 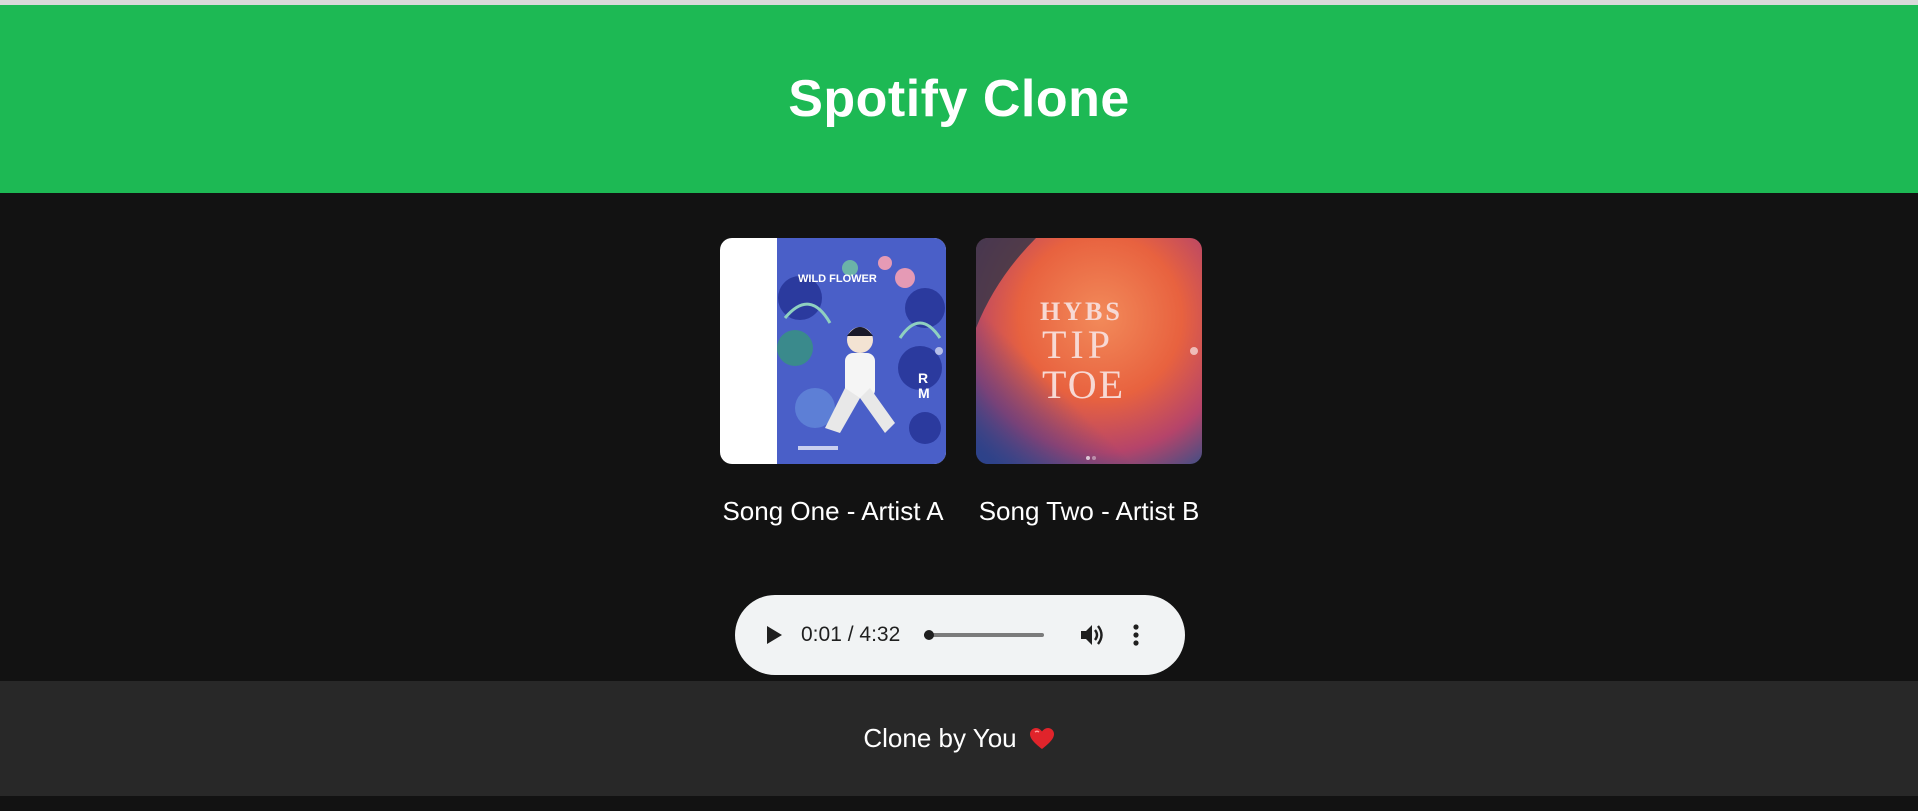 I want to click on play-button, so click(x=774, y=635).